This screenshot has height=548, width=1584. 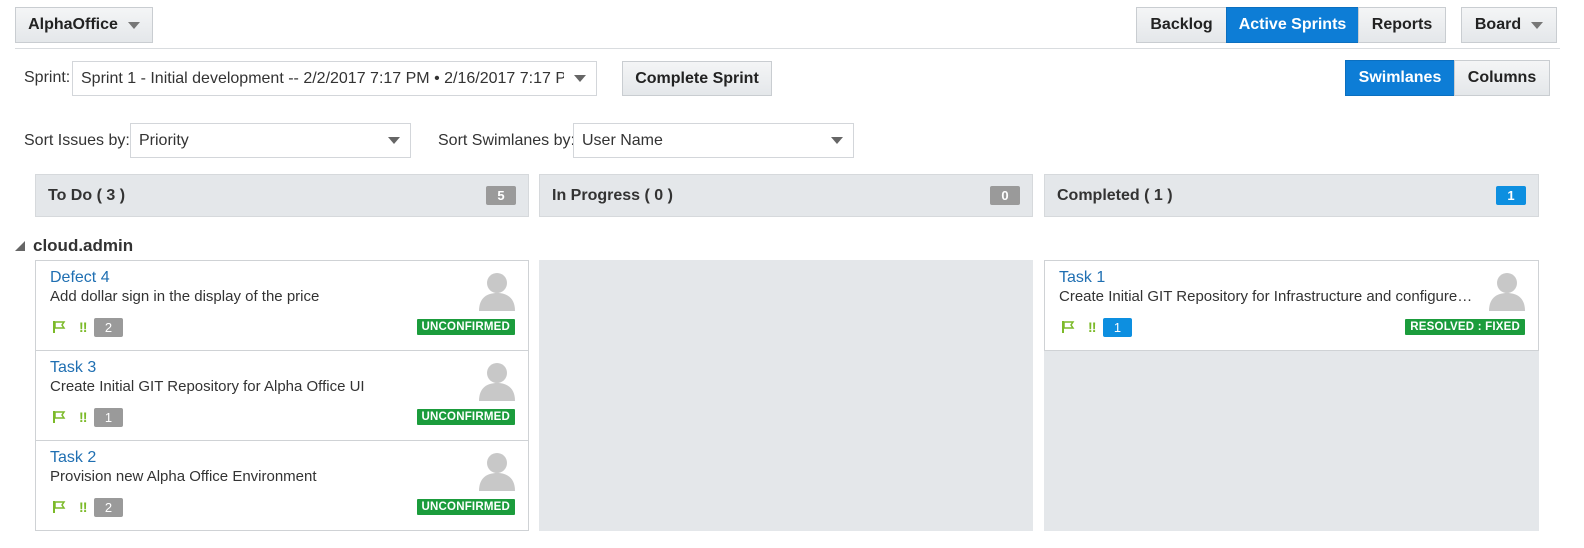 I want to click on sort-swimlanes-label: Sort Swimlanes by:, so click(x=506, y=140).